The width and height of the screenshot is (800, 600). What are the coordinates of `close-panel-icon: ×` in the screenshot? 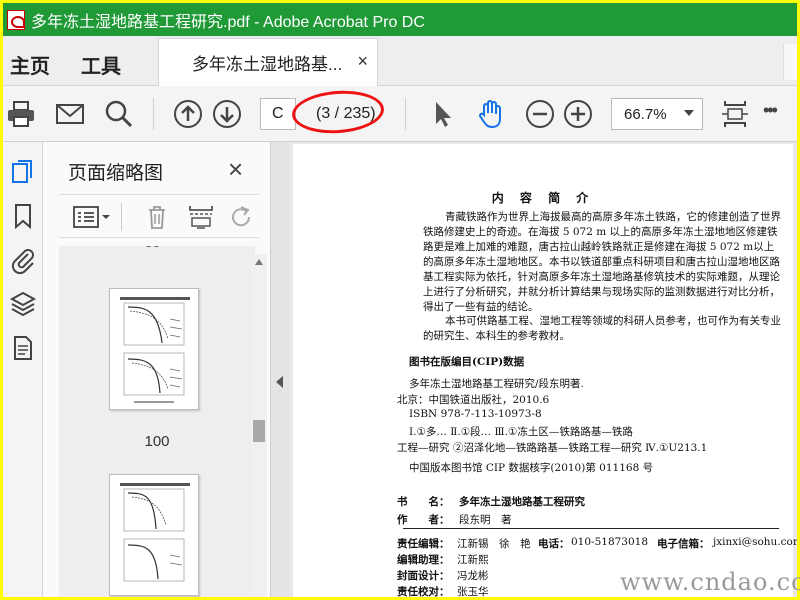 It's located at (235, 169).